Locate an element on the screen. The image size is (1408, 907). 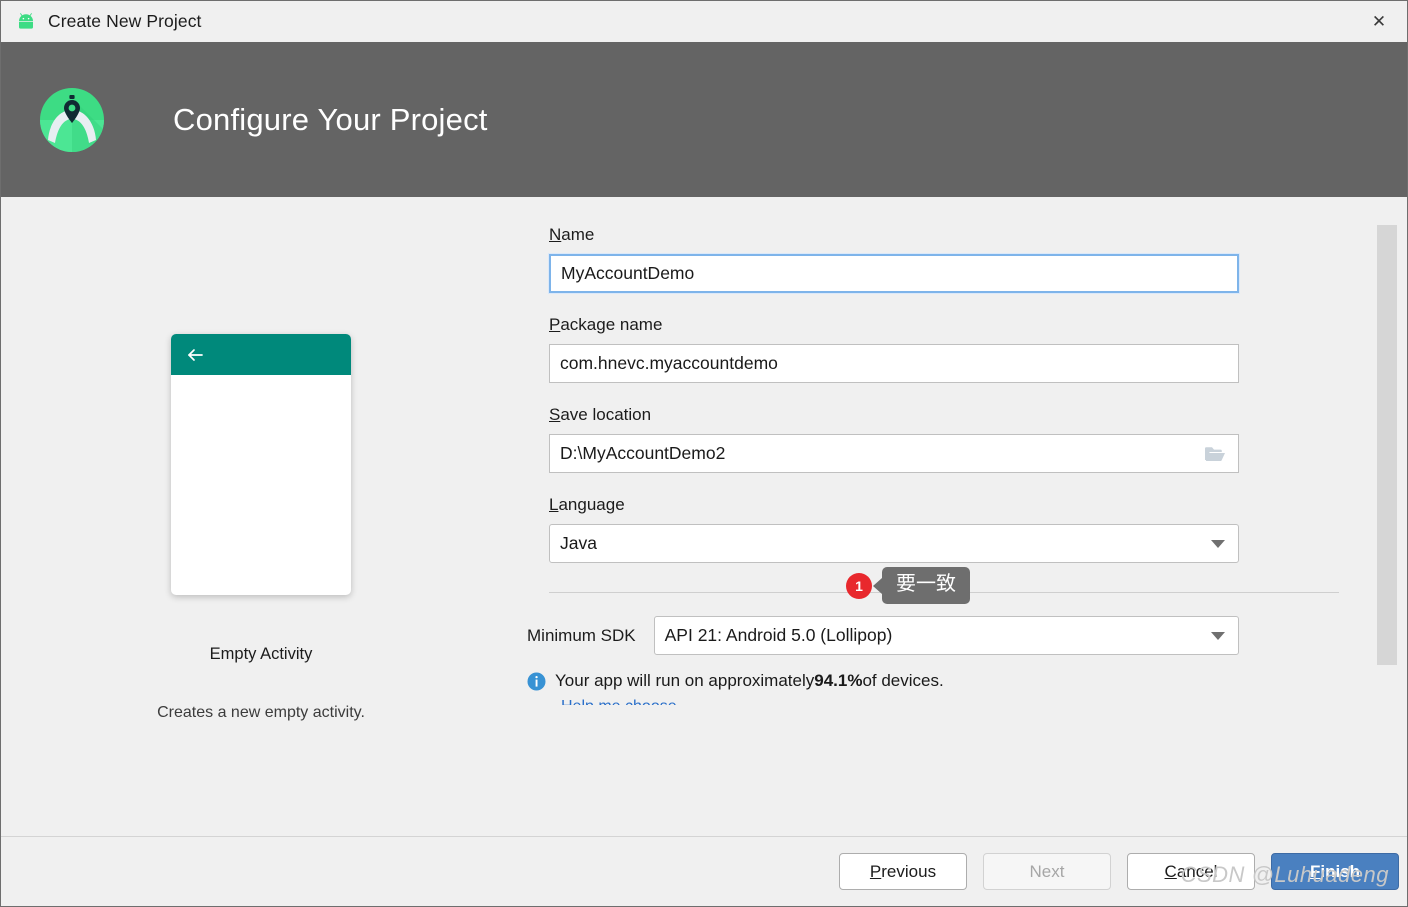
sdk-note-suffix: of devices. is located at coordinates (903, 680).